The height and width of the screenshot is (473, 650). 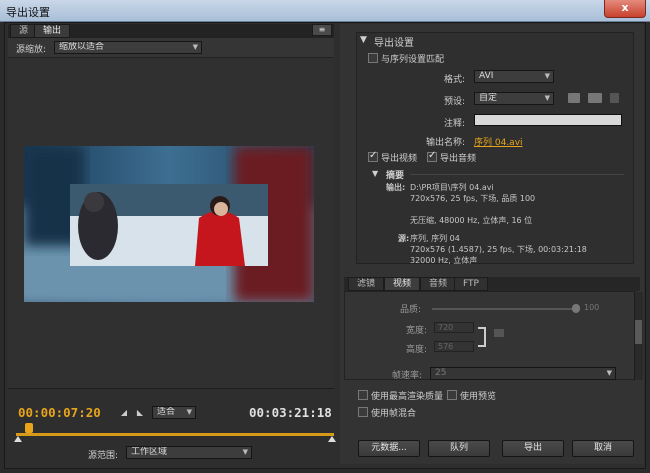 What do you see at coordinates (407, 397) in the screenshot?
I see `max-render-quality-label: 使用最高渲染质量` at bounding box center [407, 397].